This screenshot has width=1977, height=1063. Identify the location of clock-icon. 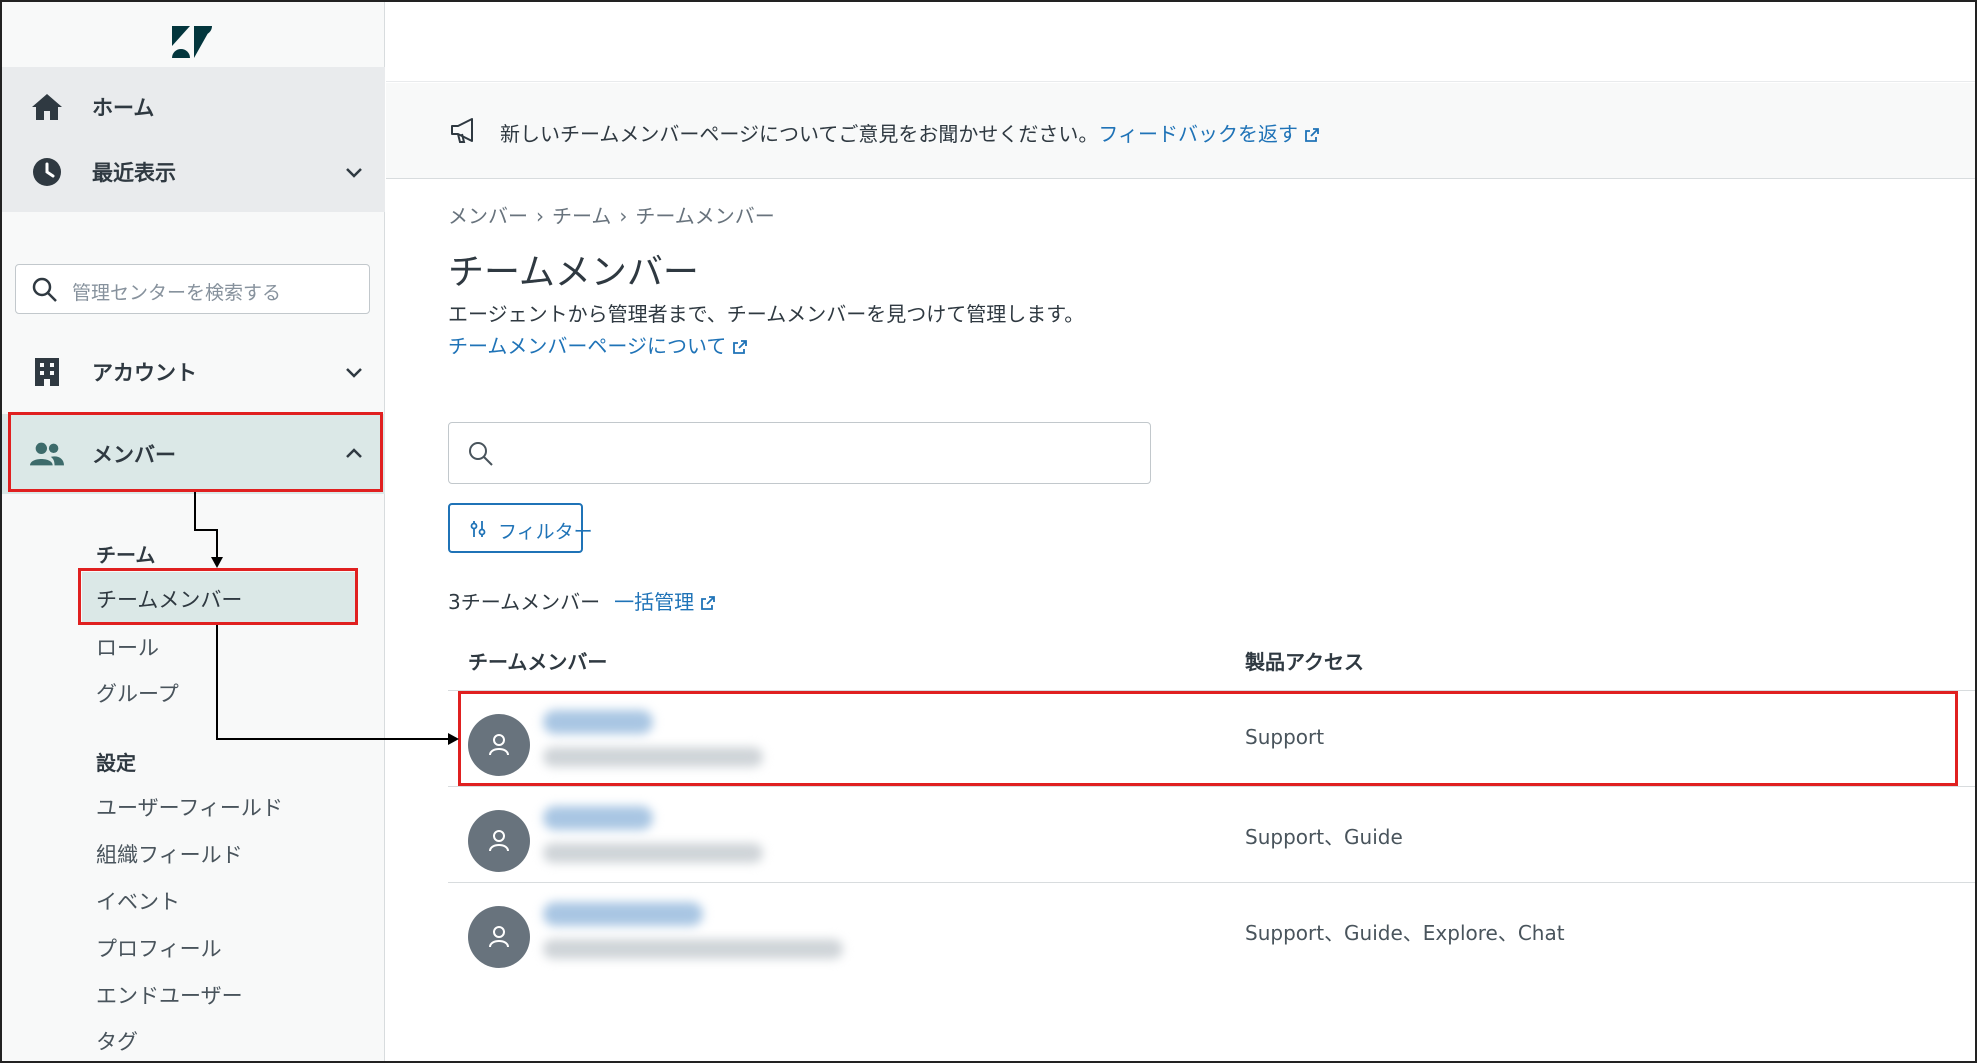
(47, 172).